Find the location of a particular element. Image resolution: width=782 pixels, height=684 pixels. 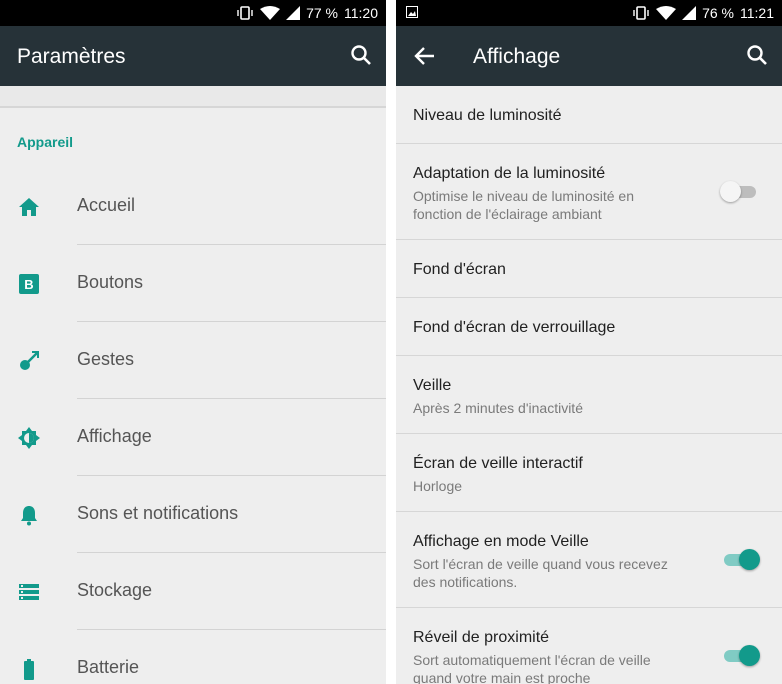

menu-item-label: Sons et notifications is located at coordinates (158, 513).